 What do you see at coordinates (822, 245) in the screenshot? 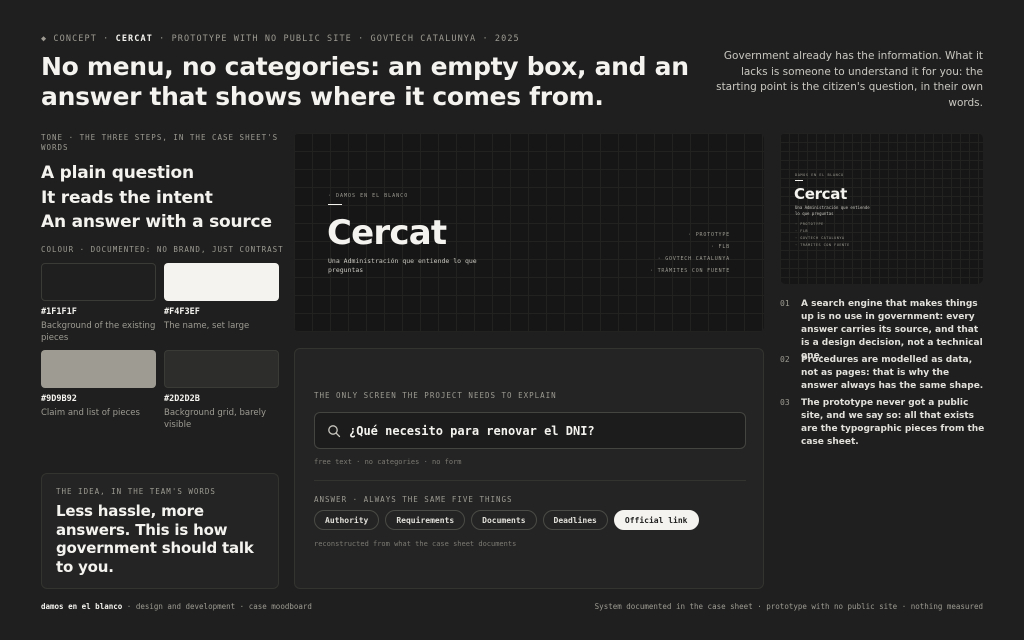
I see `thumb-list-item: · TRÁMITES CON FUENTE` at bounding box center [822, 245].